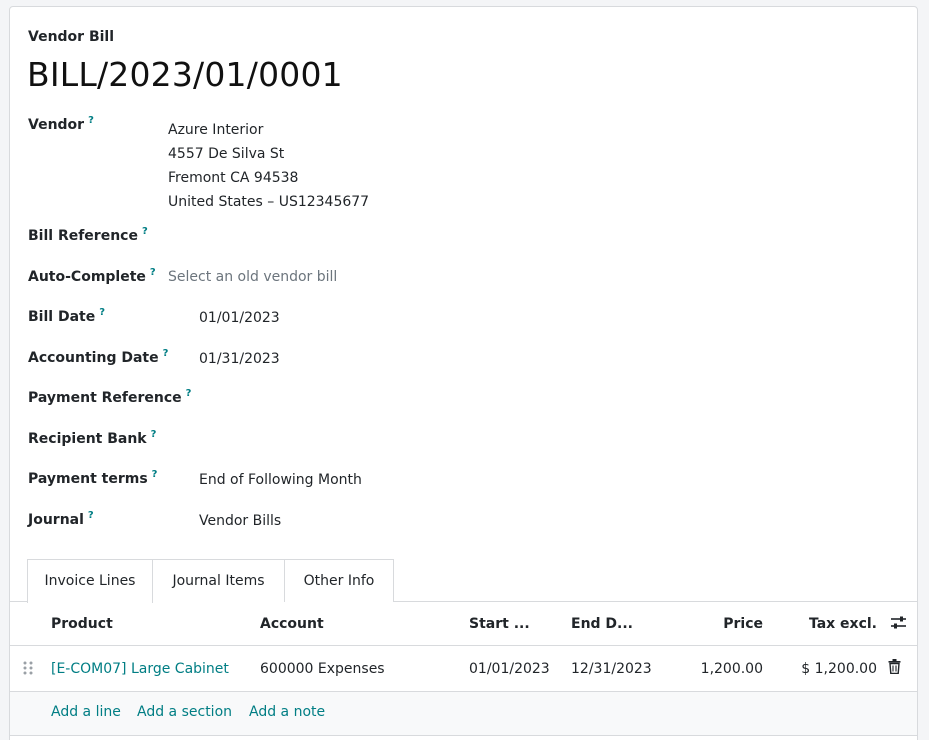 The width and height of the screenshot is (929, 740). I want to click on bill-date-label: Bill Date?, so click(66, 316).